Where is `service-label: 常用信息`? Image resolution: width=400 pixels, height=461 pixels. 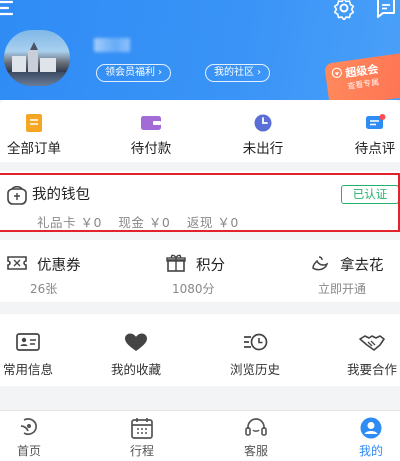 service-label: 常用信息 is located at coordinates (27, 369).